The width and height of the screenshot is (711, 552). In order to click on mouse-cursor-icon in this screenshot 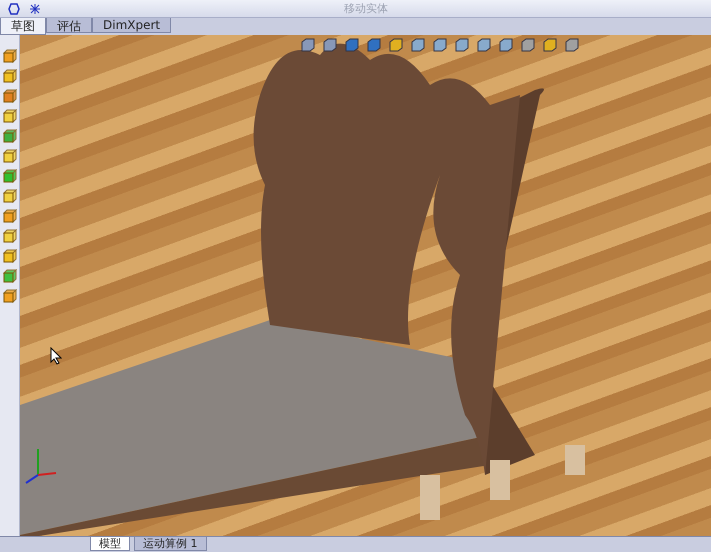, I will do `click(56, 356)`.